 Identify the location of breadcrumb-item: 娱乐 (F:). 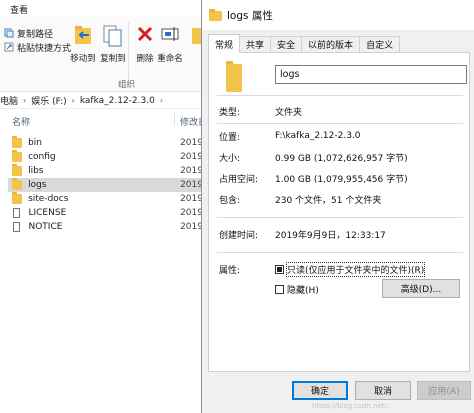
(48, 100).